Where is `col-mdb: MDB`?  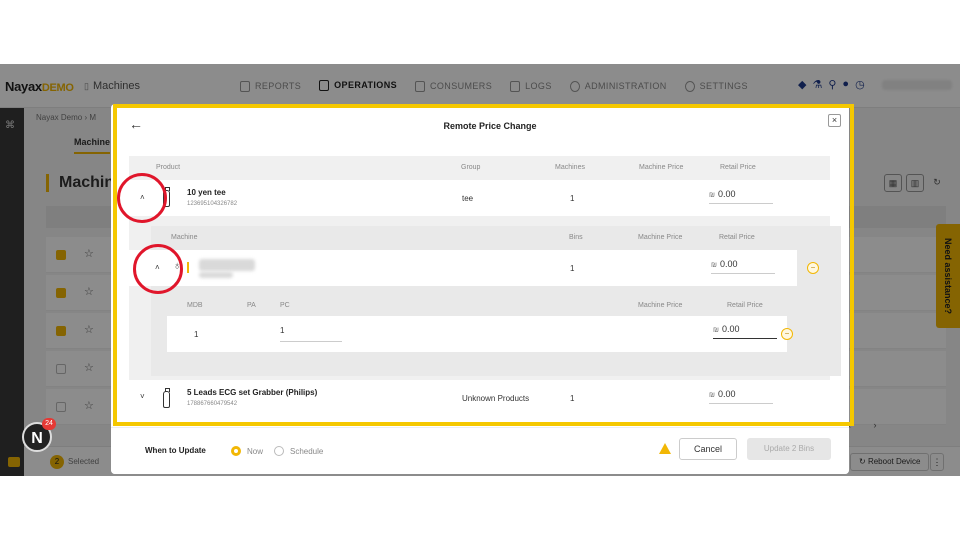 col-mdb: MDB is located at coordinates (195, 305).